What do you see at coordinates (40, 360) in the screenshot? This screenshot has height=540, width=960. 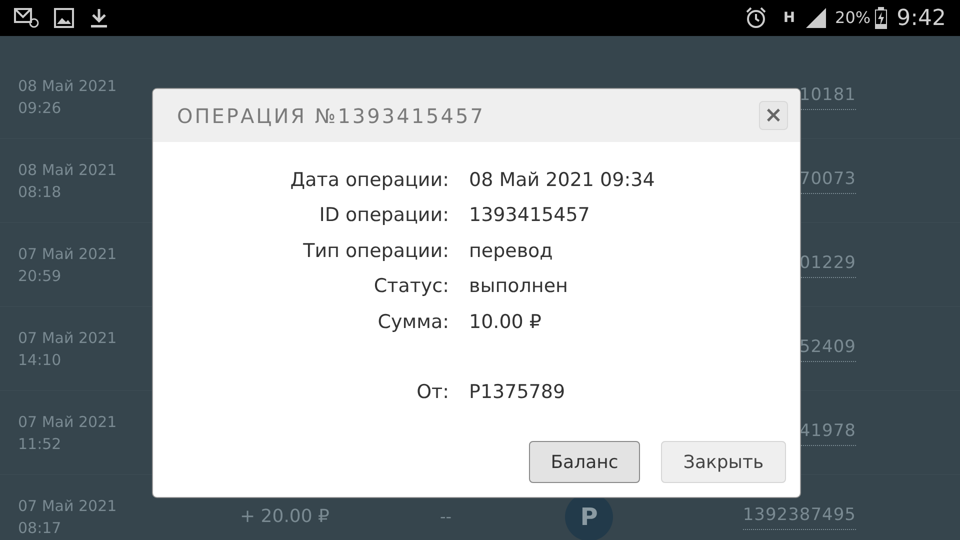 I see `operation-time: 14:10` at bounding box center [40, 360].